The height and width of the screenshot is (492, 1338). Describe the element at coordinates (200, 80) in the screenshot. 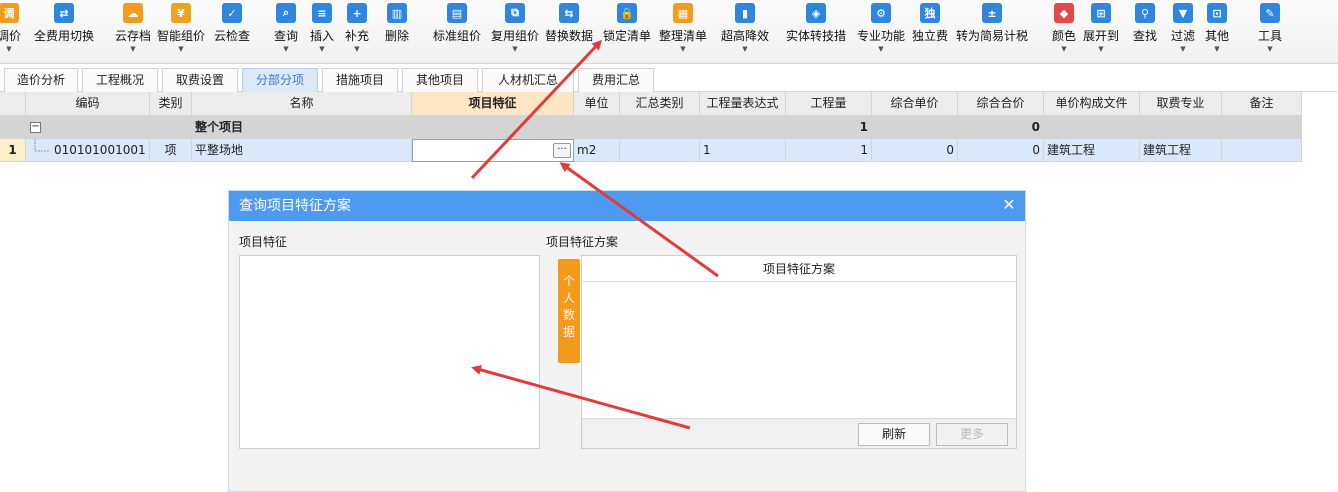

I see `tab-fee-settings: 取费设置` at that location.